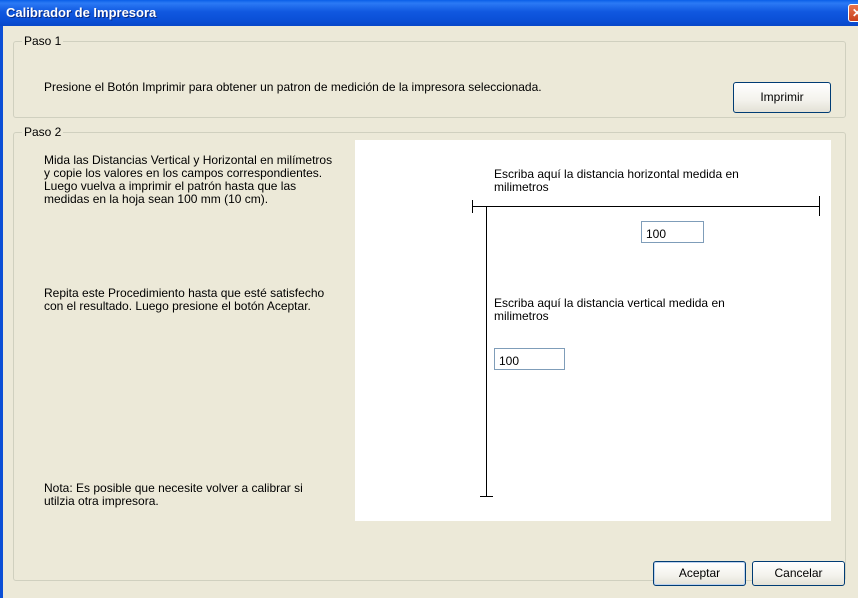  Describe the element at coordinates (43, 41) in the screenshot. I see `step1-legend: Paso 1` at that location.